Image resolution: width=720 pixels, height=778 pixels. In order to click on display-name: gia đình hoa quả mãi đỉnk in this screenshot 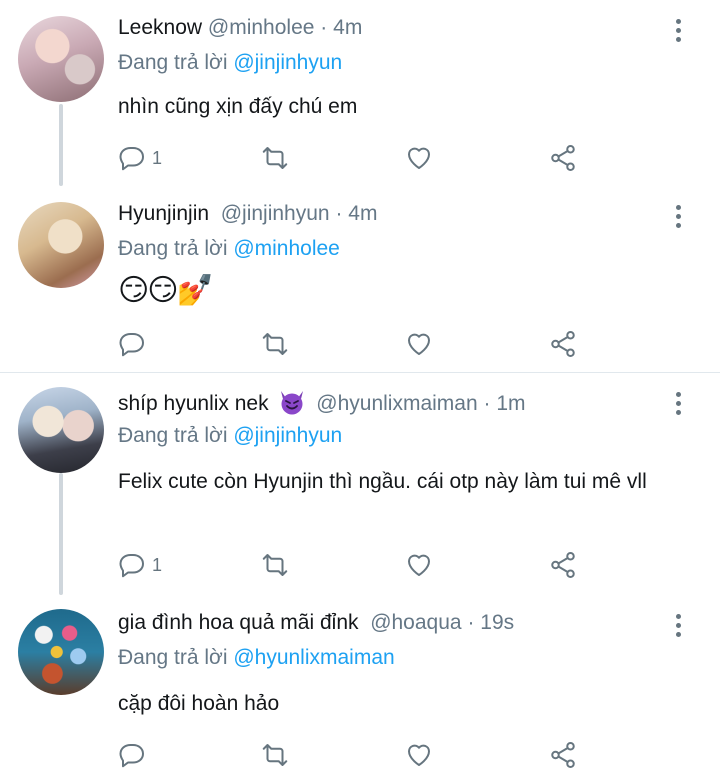, I will do `click(238, 622)`.